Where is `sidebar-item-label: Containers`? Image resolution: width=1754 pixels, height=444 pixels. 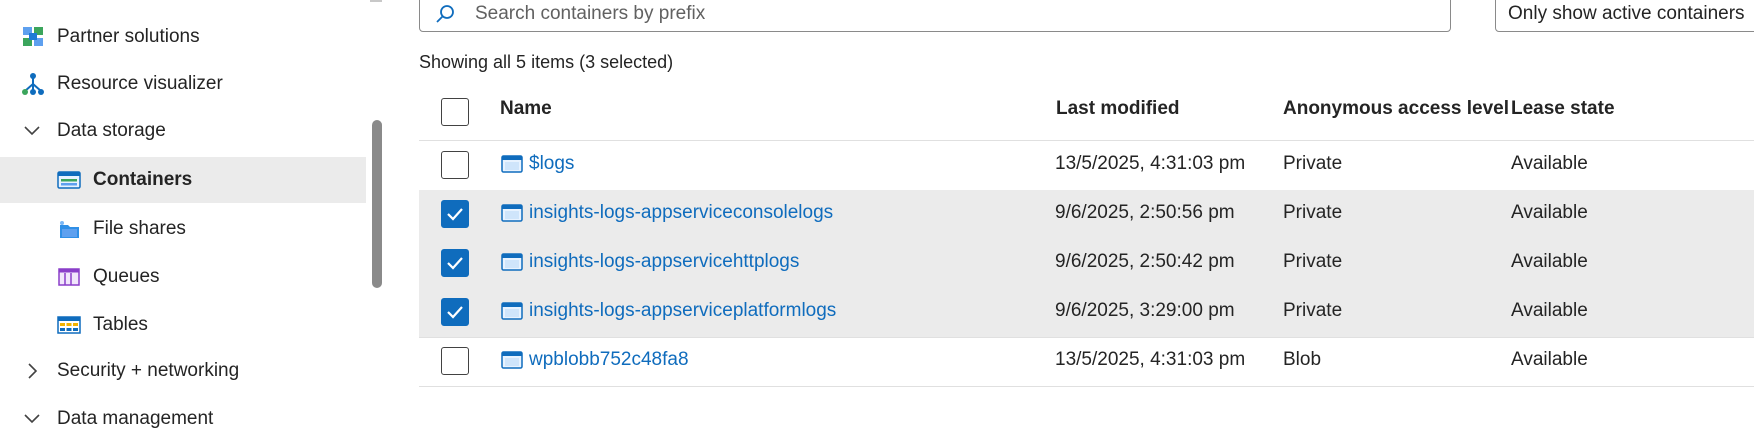 sidebar-item-label: Containers is located at coordinates (143, 179).